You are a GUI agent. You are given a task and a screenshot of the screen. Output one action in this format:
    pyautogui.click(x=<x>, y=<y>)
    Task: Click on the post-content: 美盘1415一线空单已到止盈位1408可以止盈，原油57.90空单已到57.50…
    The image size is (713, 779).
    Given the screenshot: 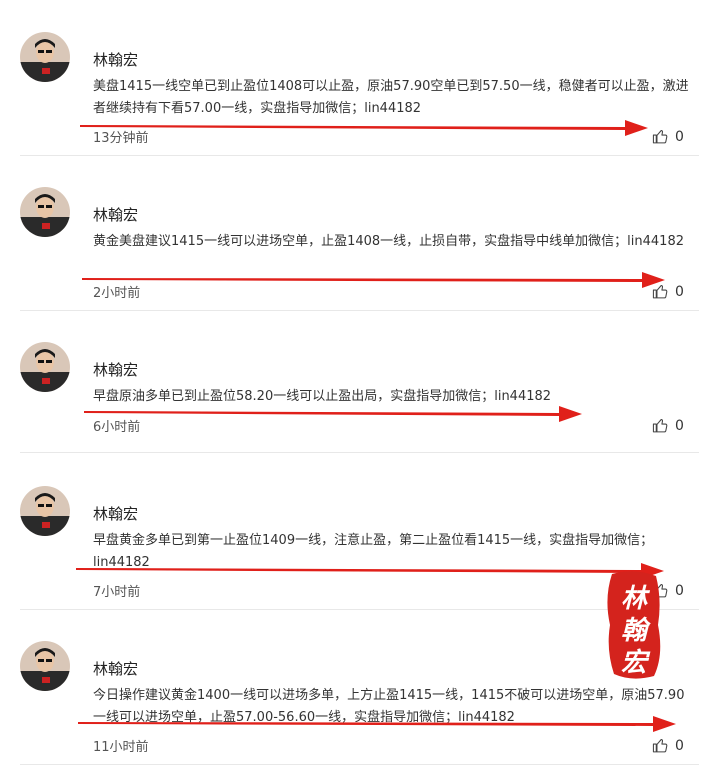 What is the action you would take?
    pyautogui.click(x=391, y=97)
    